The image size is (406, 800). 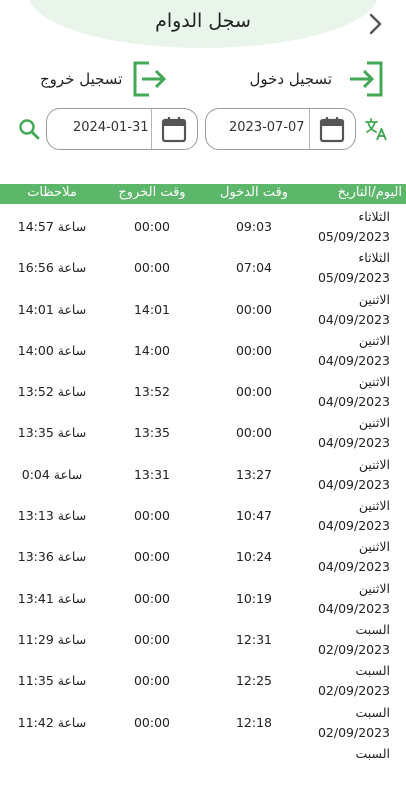 I want to click on table-row: السبت 02/09/2023 12:18 00:00 11:42 ساعة, so click(x=203, y=721).